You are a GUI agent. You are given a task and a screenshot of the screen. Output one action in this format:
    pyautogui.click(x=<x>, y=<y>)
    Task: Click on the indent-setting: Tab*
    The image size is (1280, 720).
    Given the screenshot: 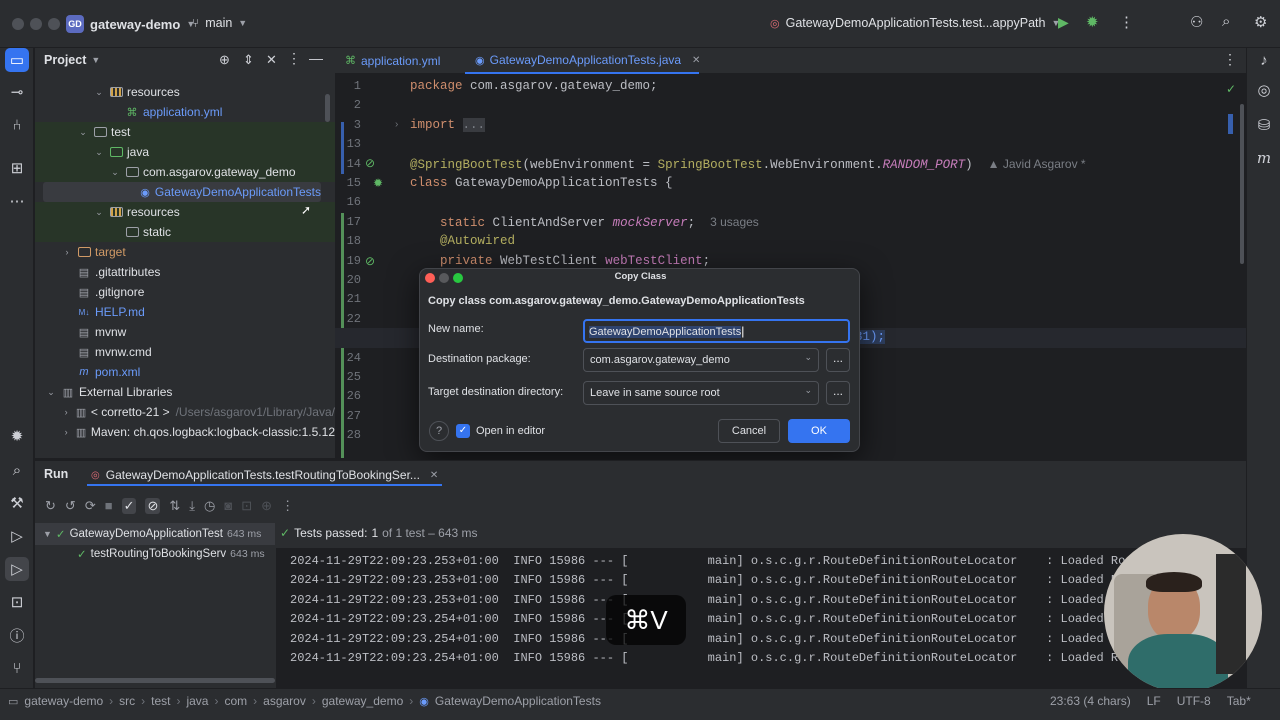 What is the action you would take?
    pyautogui.click(x=1239, y=701)
    